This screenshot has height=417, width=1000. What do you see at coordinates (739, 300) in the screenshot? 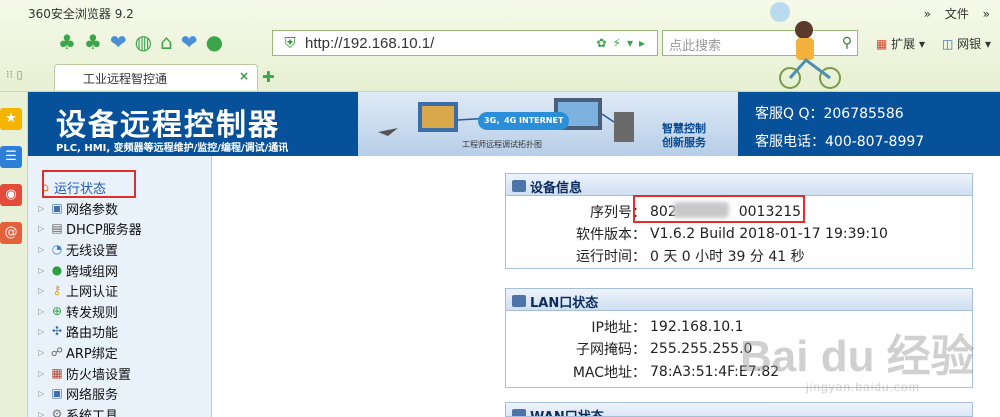
I see `panel-header: LAN口状态` at bounding box center [739, 300].